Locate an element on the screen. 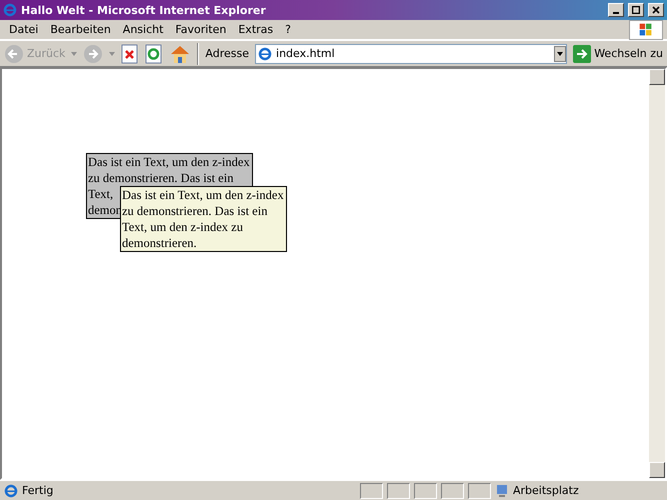 The image size is (667, 500). menu-item: Datei is located at coordinates (24, 29).